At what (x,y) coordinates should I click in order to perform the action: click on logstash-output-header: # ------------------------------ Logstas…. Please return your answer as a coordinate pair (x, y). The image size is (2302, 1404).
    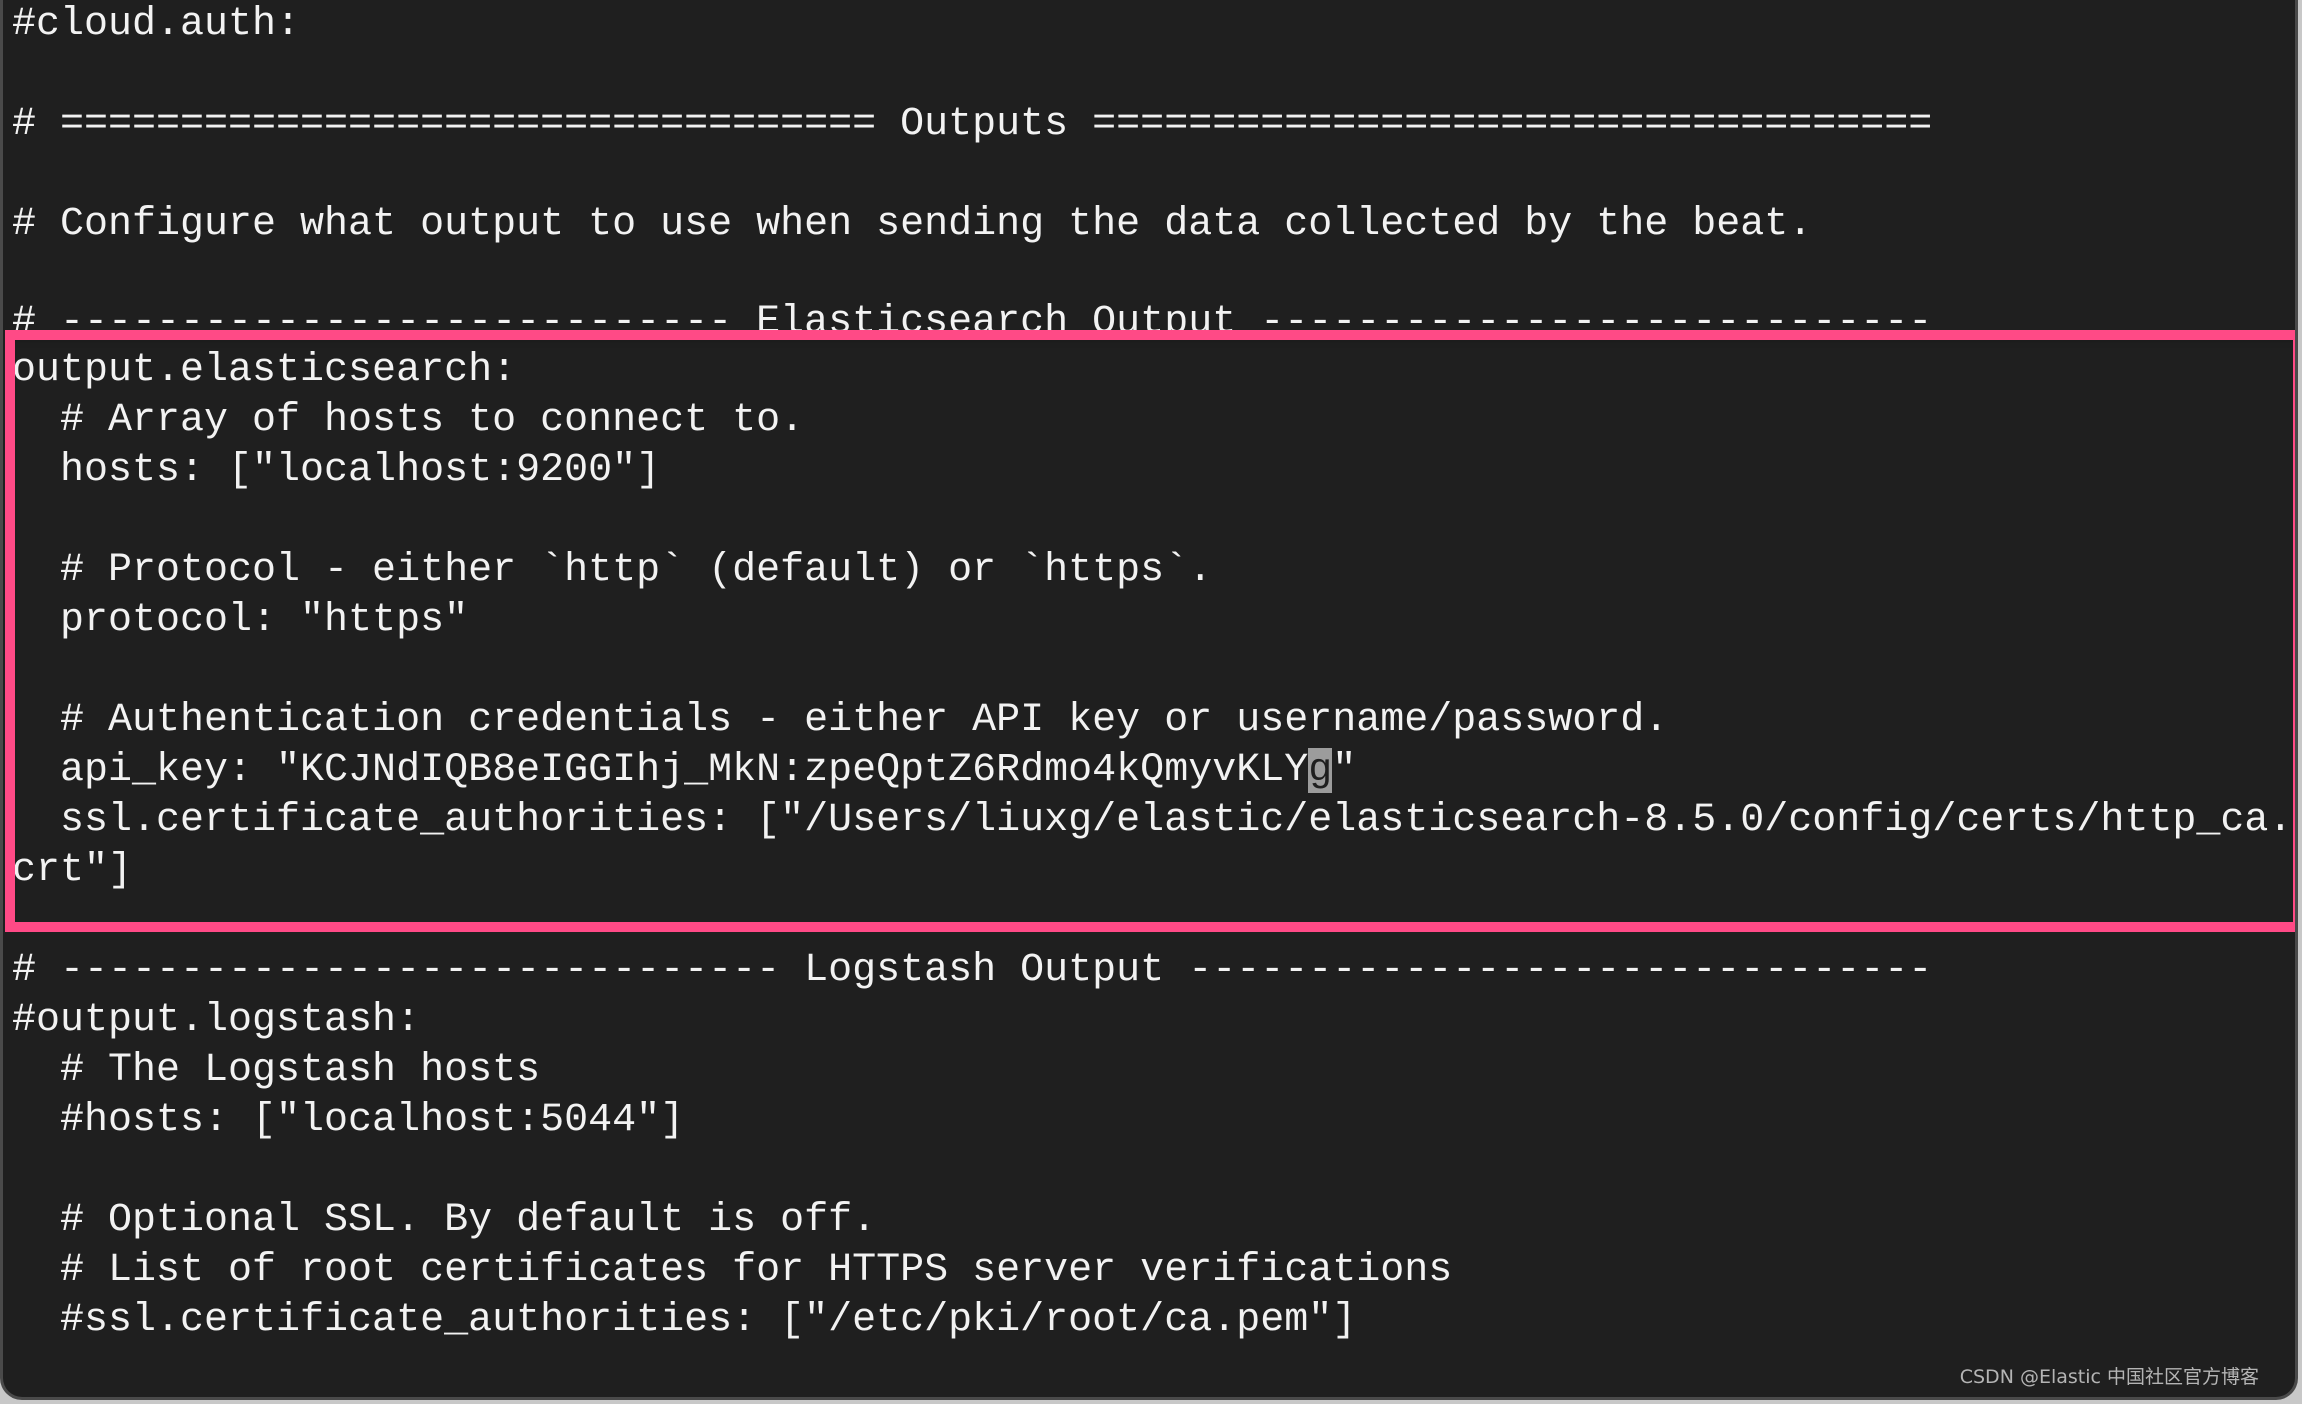
    Looking at the image, I should click on (972, 971).